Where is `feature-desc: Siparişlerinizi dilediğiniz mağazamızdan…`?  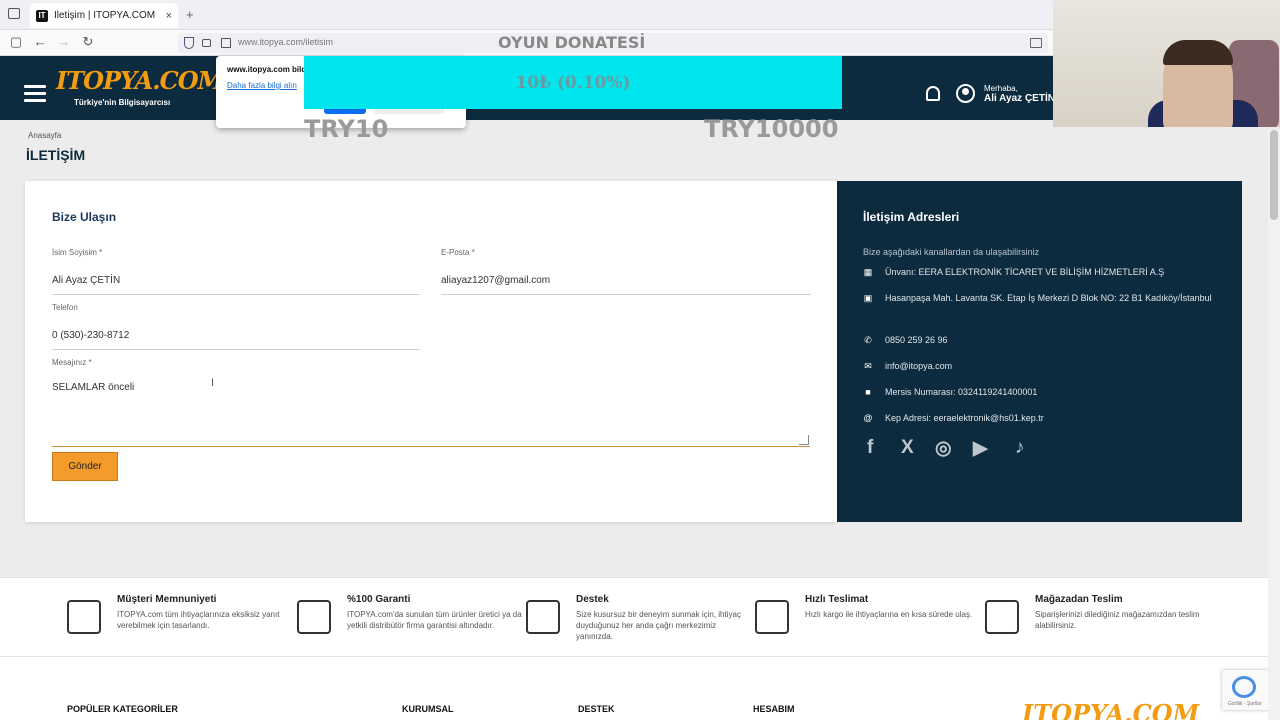
feature-desc: Siparişlerinizi dilediğiniz mağazamızdan… is located at coordinates (1117, 620).